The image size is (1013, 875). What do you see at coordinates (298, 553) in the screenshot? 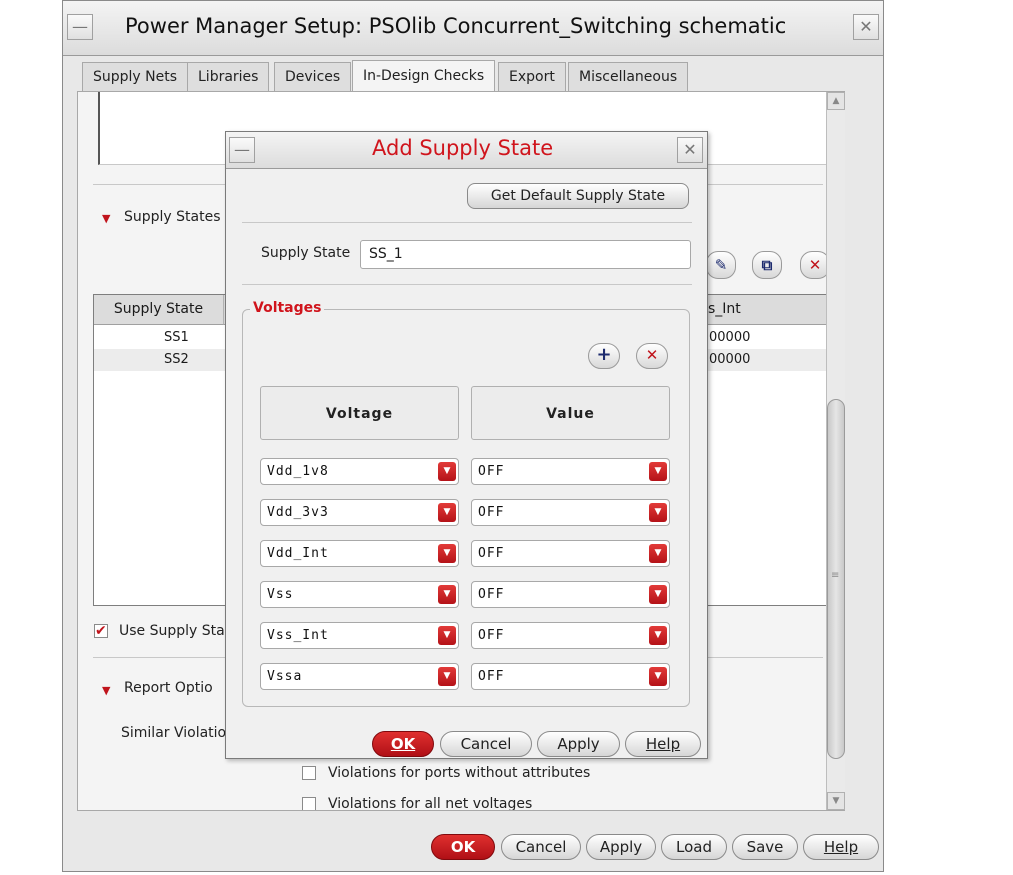
I see `voltage-select-text: Vdd_Int` at bounding box center [298, 553].